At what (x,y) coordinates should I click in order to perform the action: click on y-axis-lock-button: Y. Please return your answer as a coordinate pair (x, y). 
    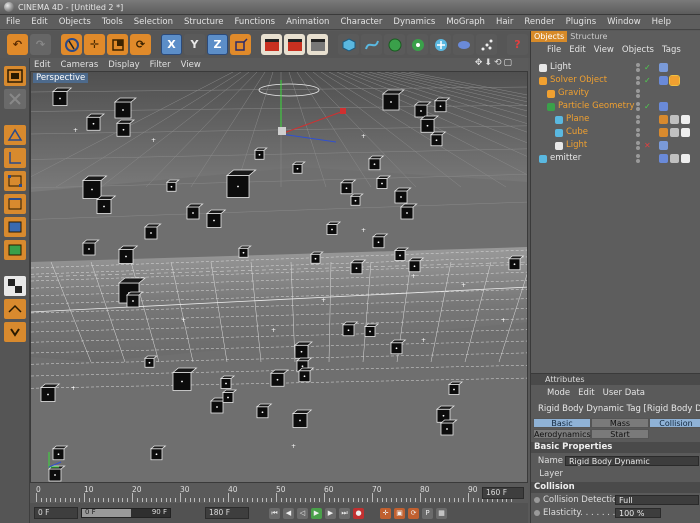
    Looking at the image, I should click on (194, 44).